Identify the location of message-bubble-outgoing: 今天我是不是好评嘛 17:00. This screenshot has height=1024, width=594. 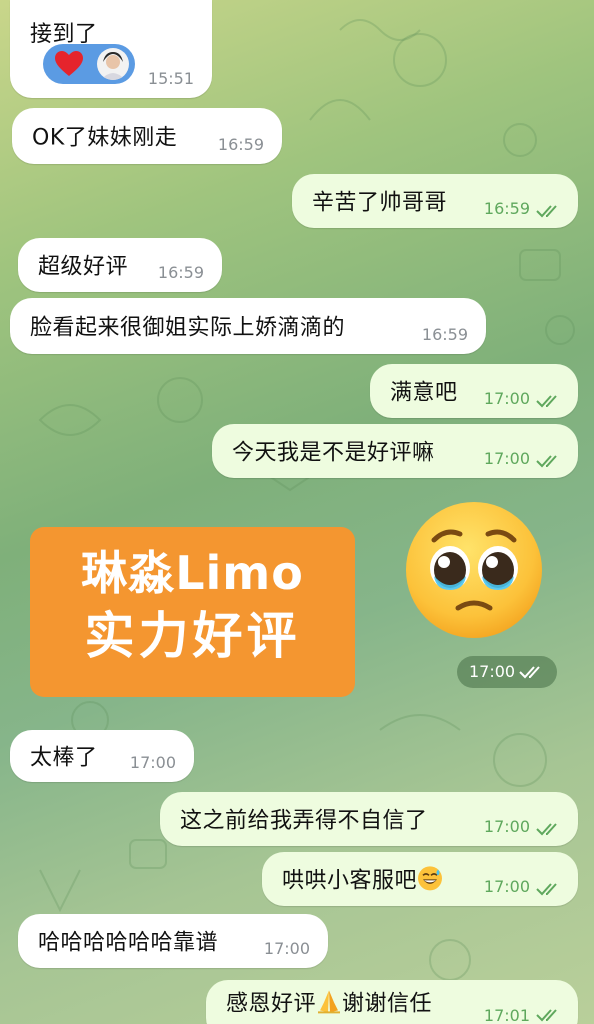
(395, 451).